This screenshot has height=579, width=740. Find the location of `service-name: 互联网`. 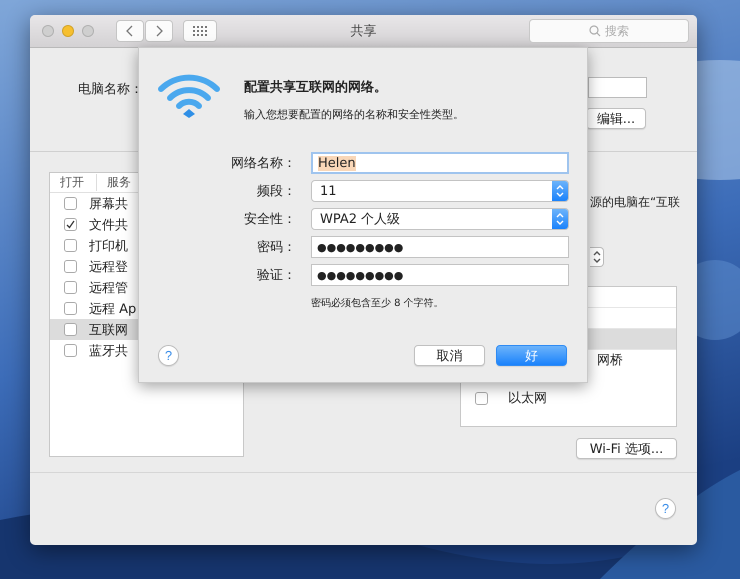

service-name: 互联网 is located at coordinates (108, 329).